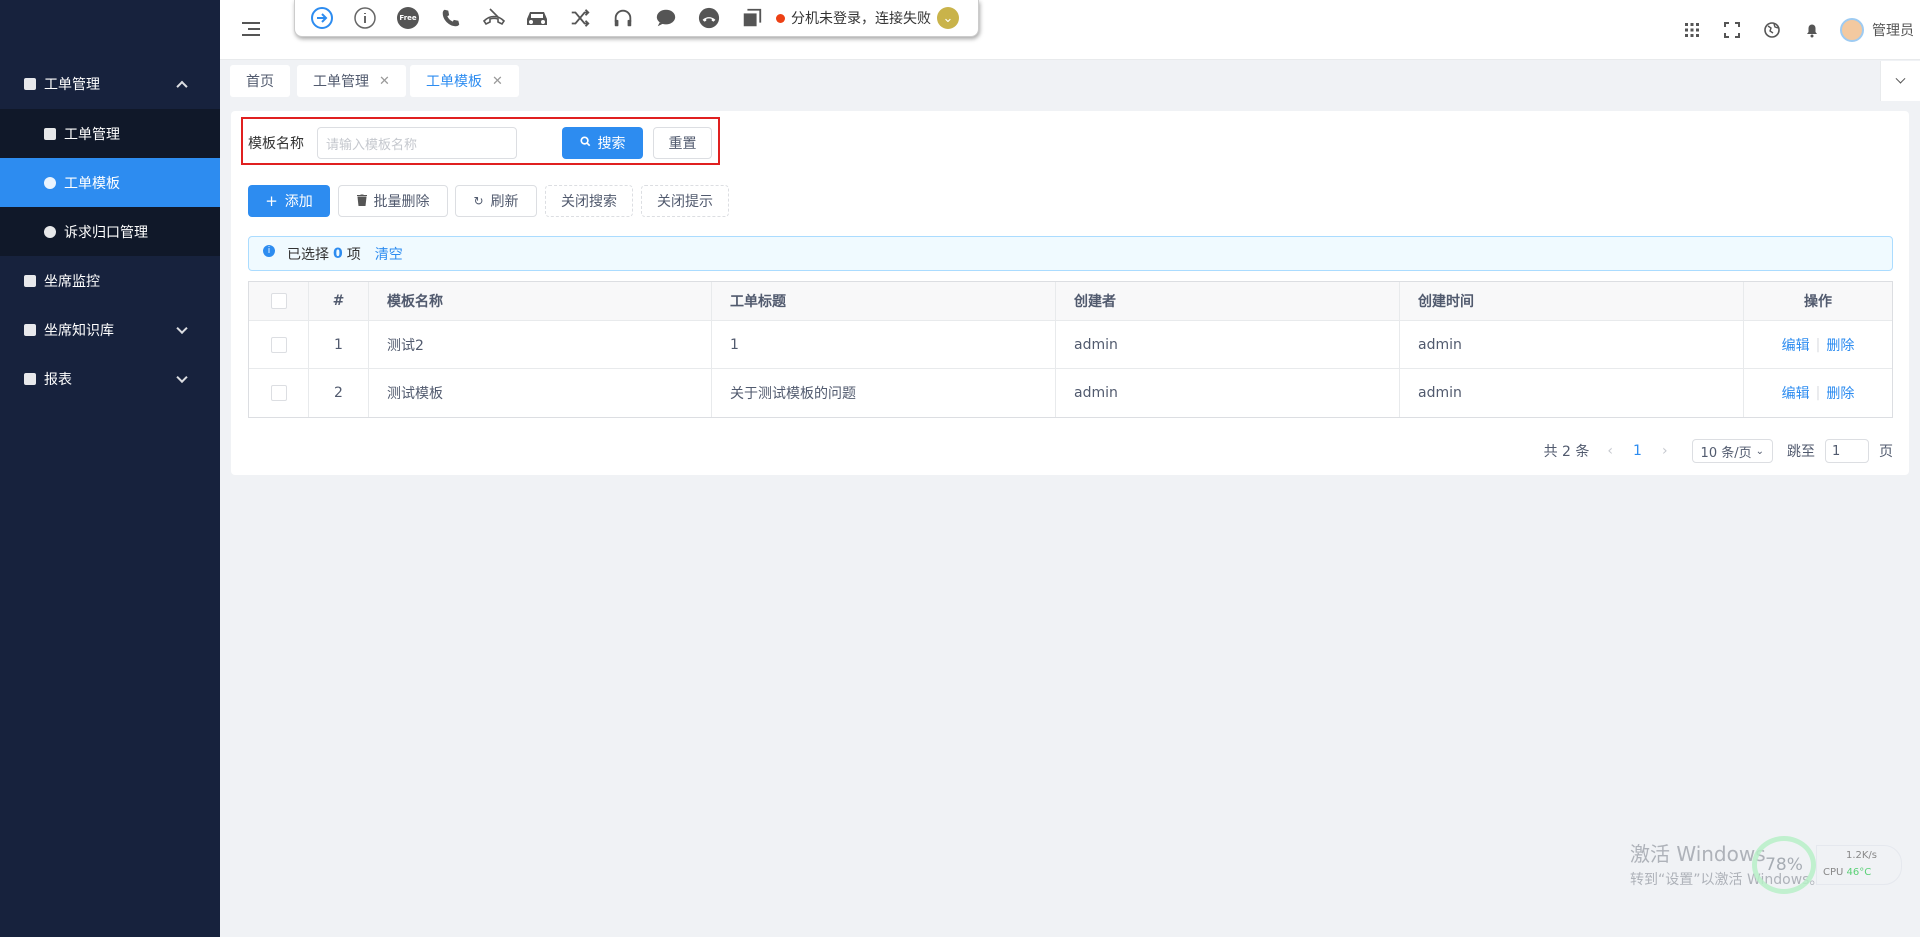 This screenshot has height=937, width=1920. Describe the element at coordinates (401, 202) in the screenshot. I see `batch-delete-label: 批量删除` at that location.